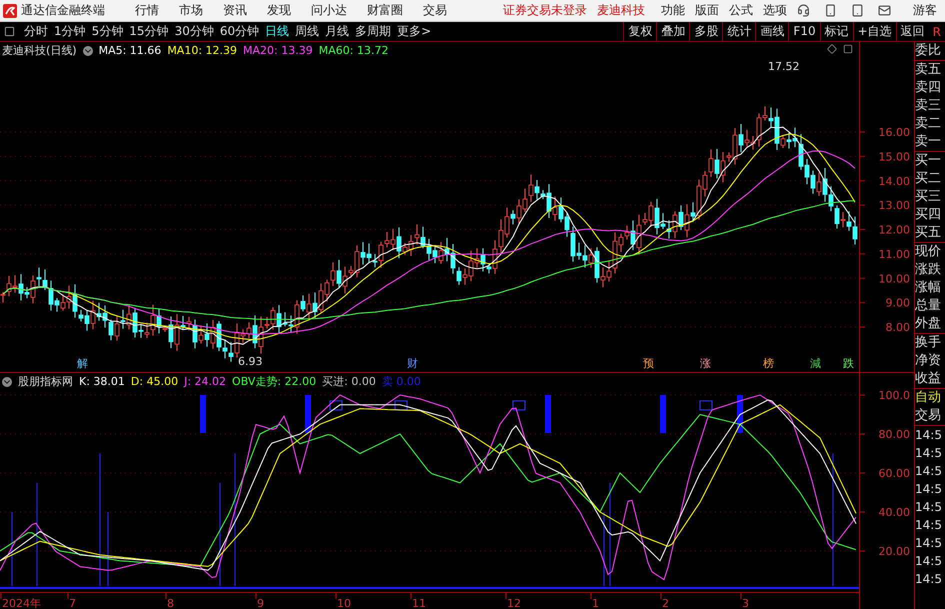 The height and width of the screenshot is (609, 945). I want to click on menu-item: 发现, so click(279, 10).